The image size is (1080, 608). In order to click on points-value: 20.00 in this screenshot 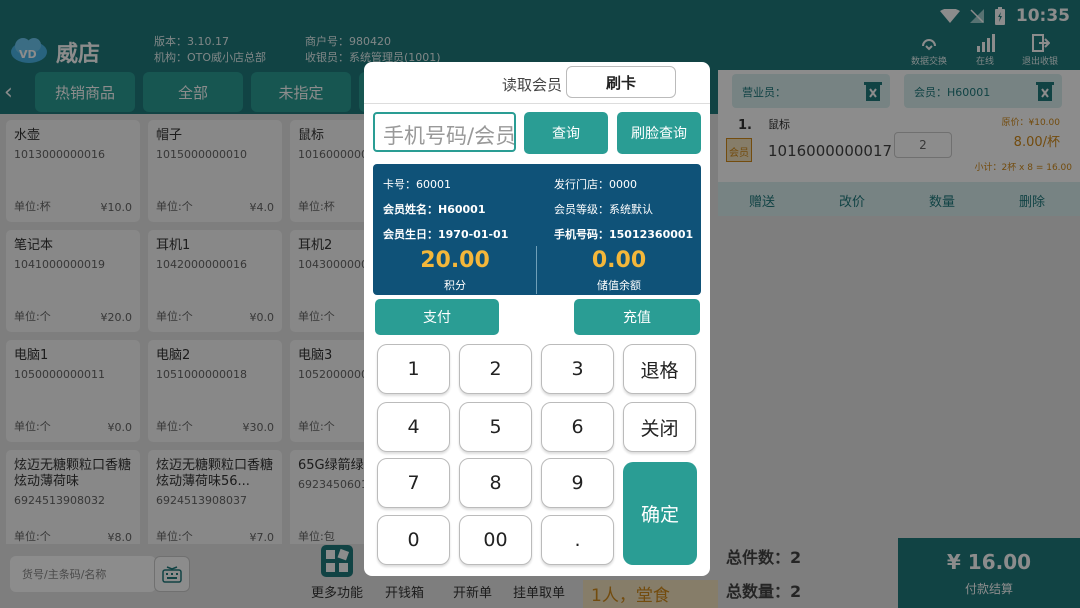, I will do `click(455, 260)`.